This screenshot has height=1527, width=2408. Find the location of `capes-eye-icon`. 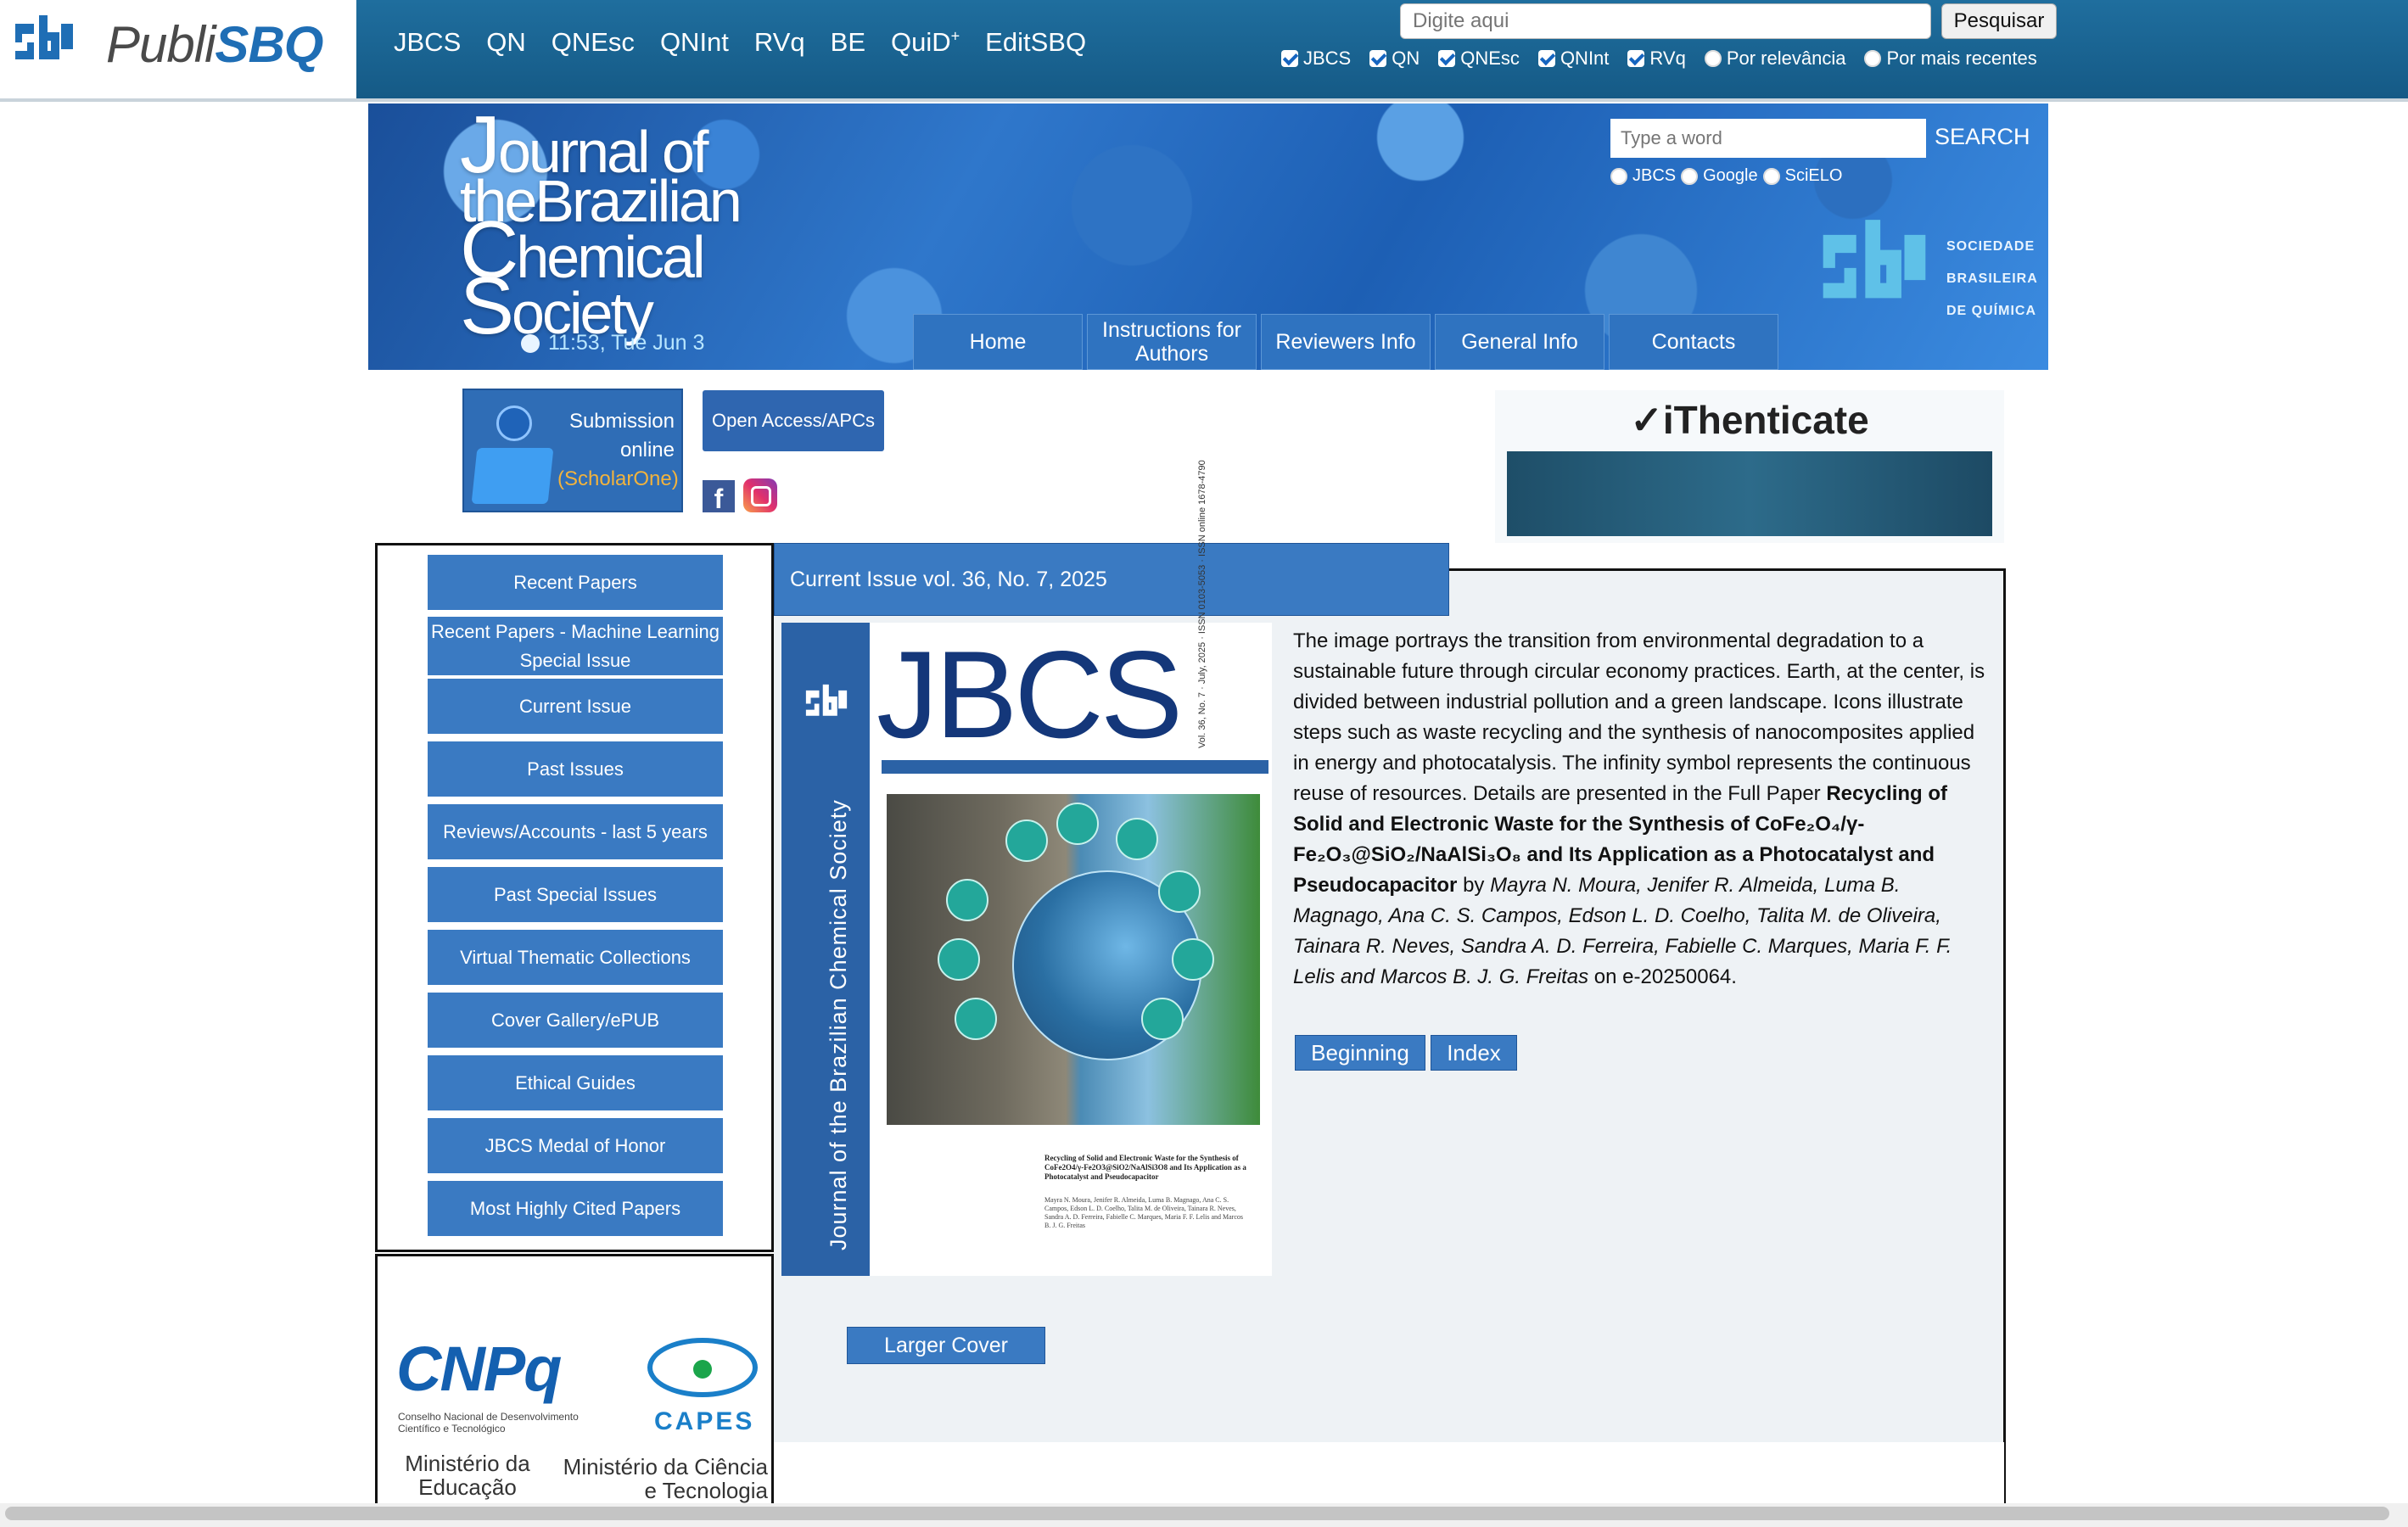

capes-eye-icon is located at coordinates (702, 1368).